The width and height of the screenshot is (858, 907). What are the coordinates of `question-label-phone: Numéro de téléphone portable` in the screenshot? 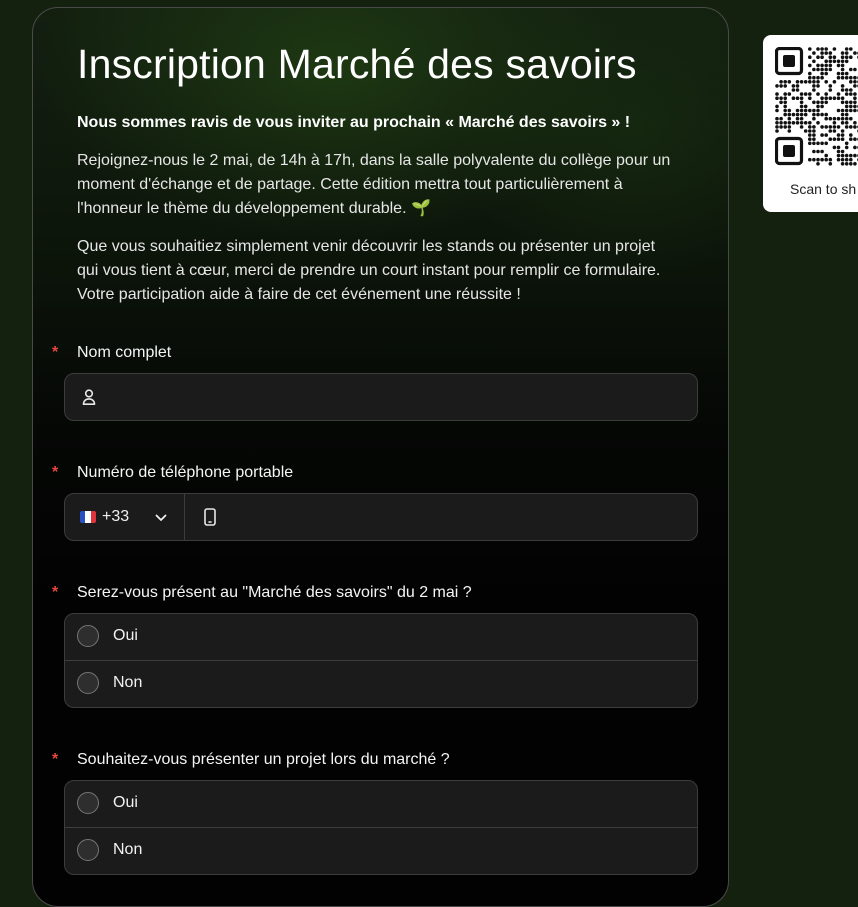 It's located at (185, 472).